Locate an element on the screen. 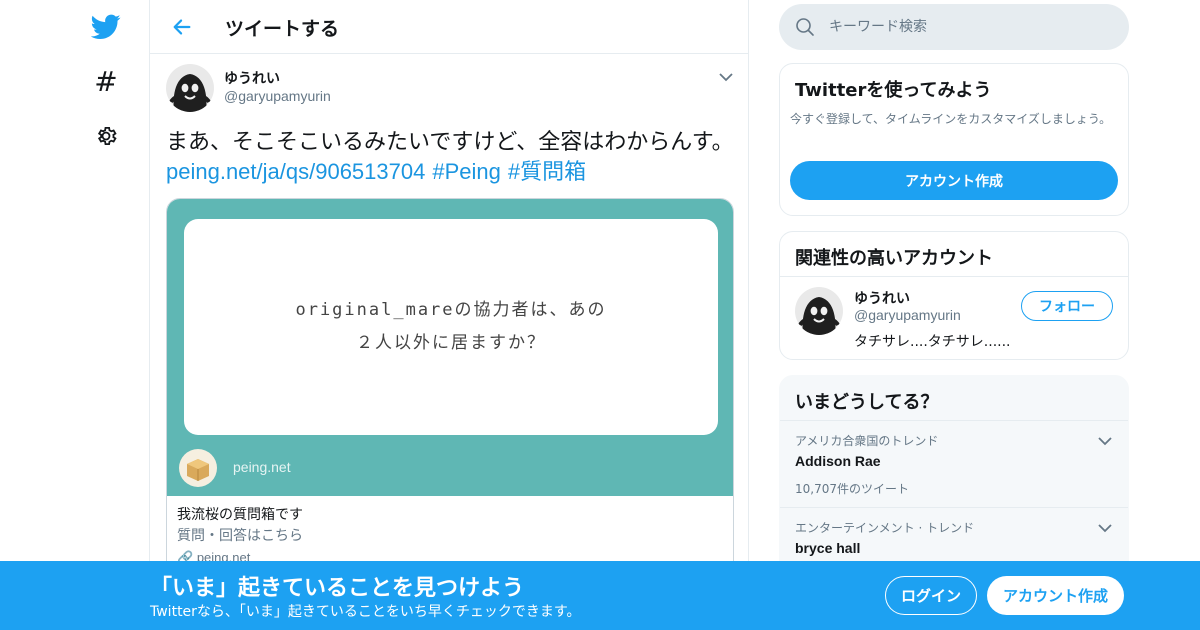 Image resolution: width=1200 pixels, height=630 pixels. login-button: ログイン is located at coordinates (931, 595).